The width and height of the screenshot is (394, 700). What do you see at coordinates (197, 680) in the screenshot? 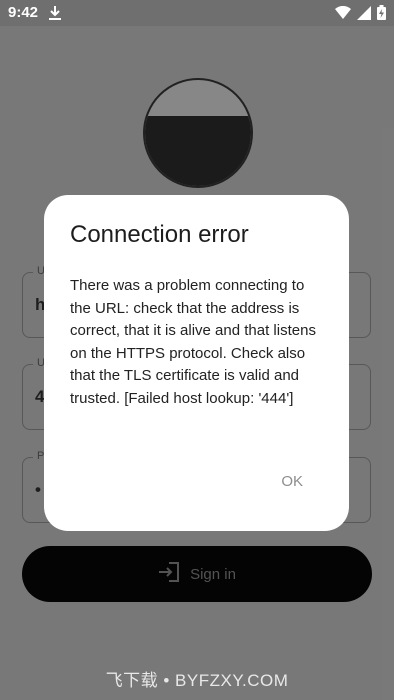
I see `watermark: 飞下载 • BYFZXY.COM` at bounding box center [197, 680].